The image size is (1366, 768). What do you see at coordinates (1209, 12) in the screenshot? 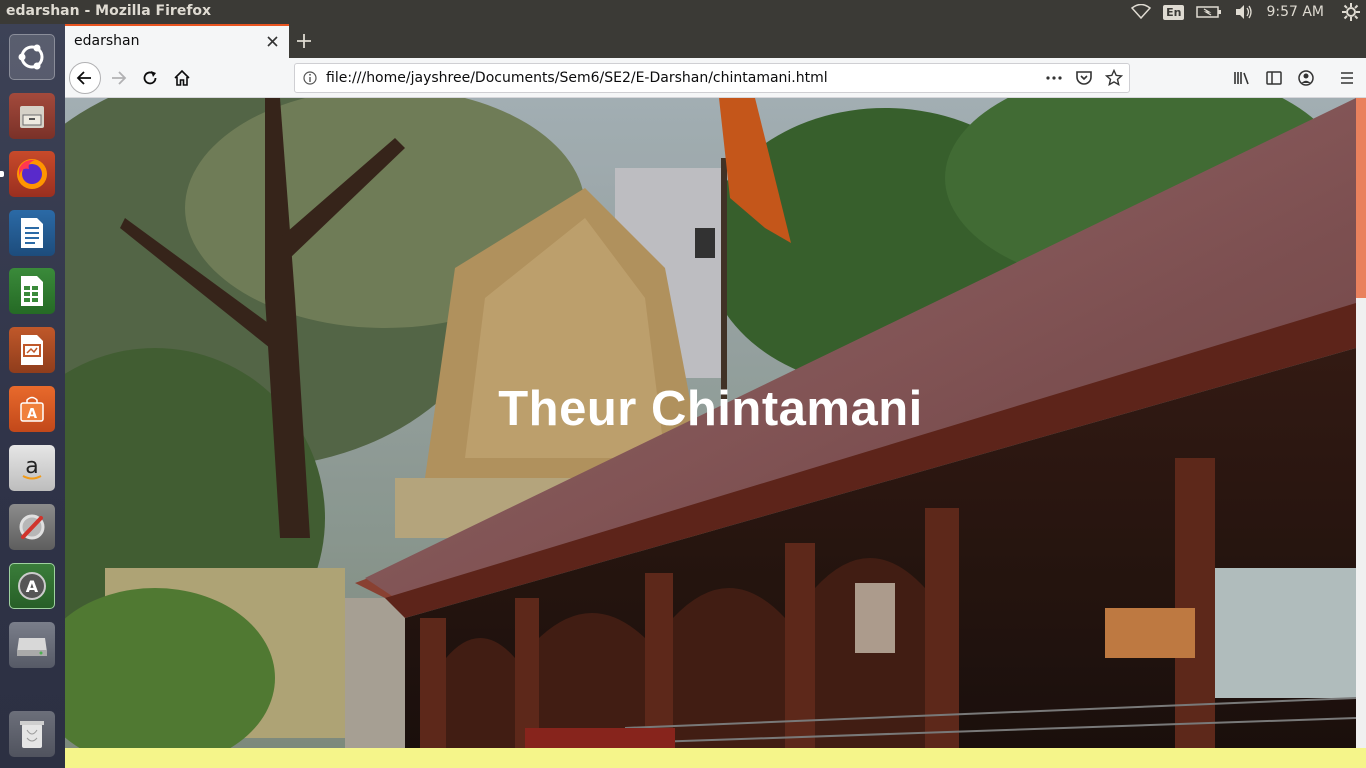
I see `battery-icon` at bounding box center [1209, 12].